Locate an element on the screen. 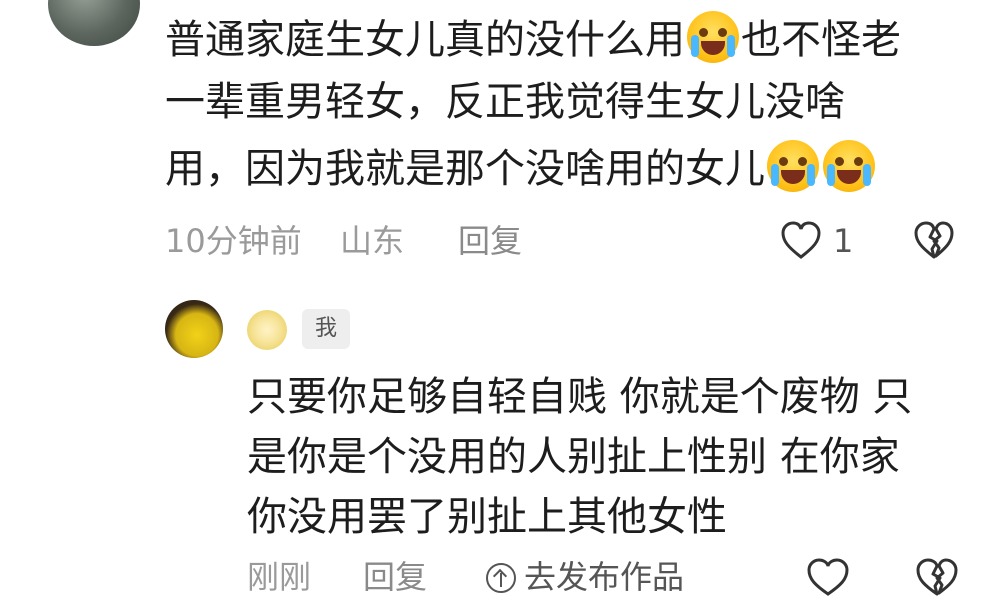 Image resolution: width=1005 pixels, height=606 pixels. publish-work-button: 去发布作品 is located at coordinates (585, 577).